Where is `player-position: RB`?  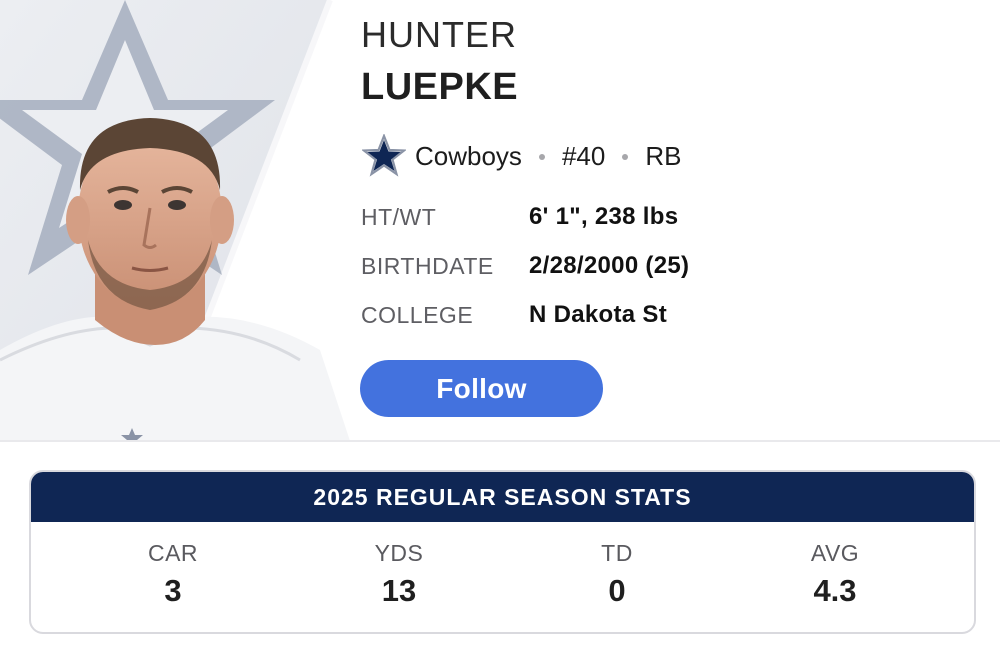
player-position: RB is located at coordinates (663, 155).